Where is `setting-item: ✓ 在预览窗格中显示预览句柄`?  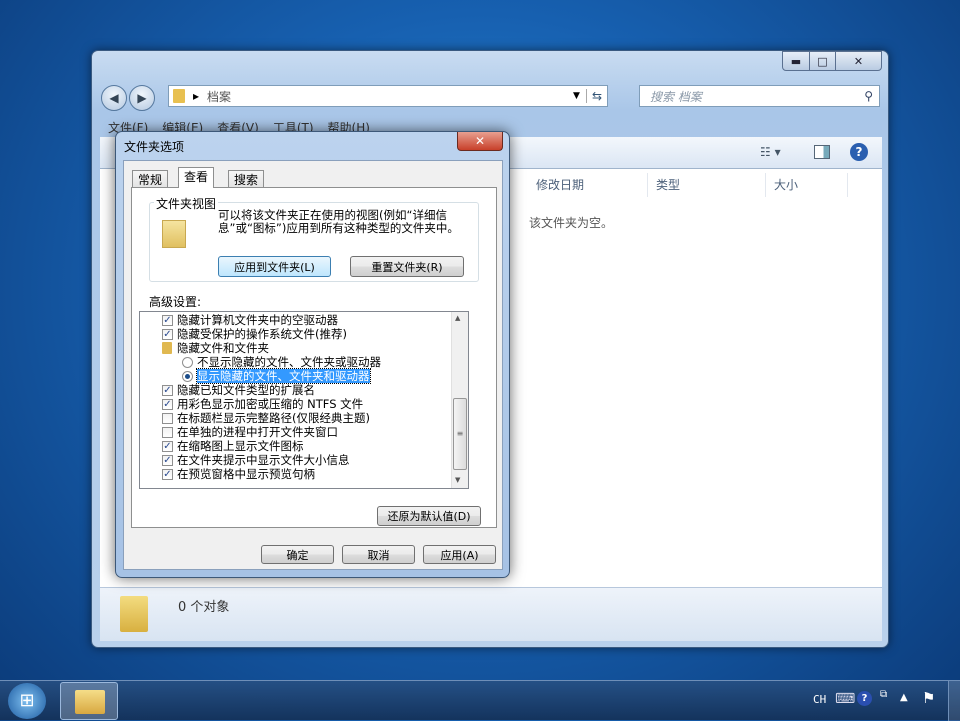 setting-item: ✓ 在预览窗格中显示预览句柄 is located at coordinates (238, 474).